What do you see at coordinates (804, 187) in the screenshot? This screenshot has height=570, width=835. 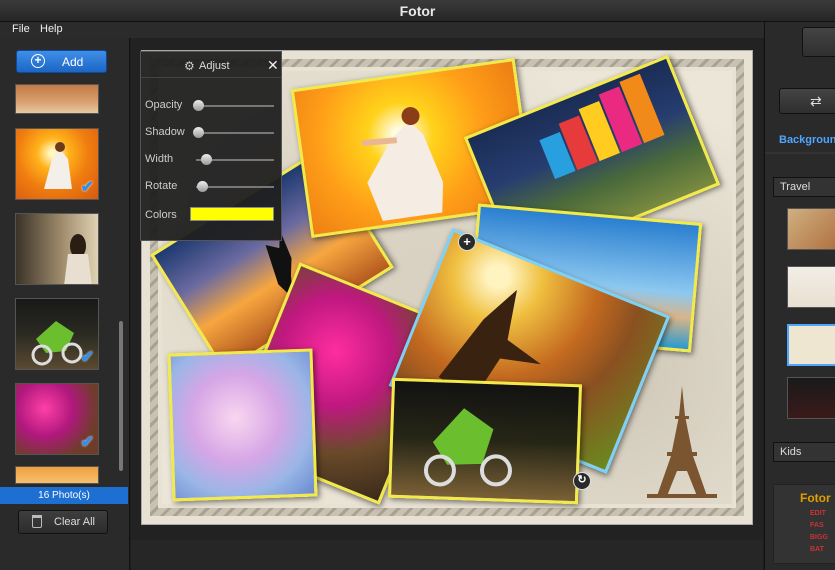 I see `section-travel: Travel` at bounding box center [804, 187].